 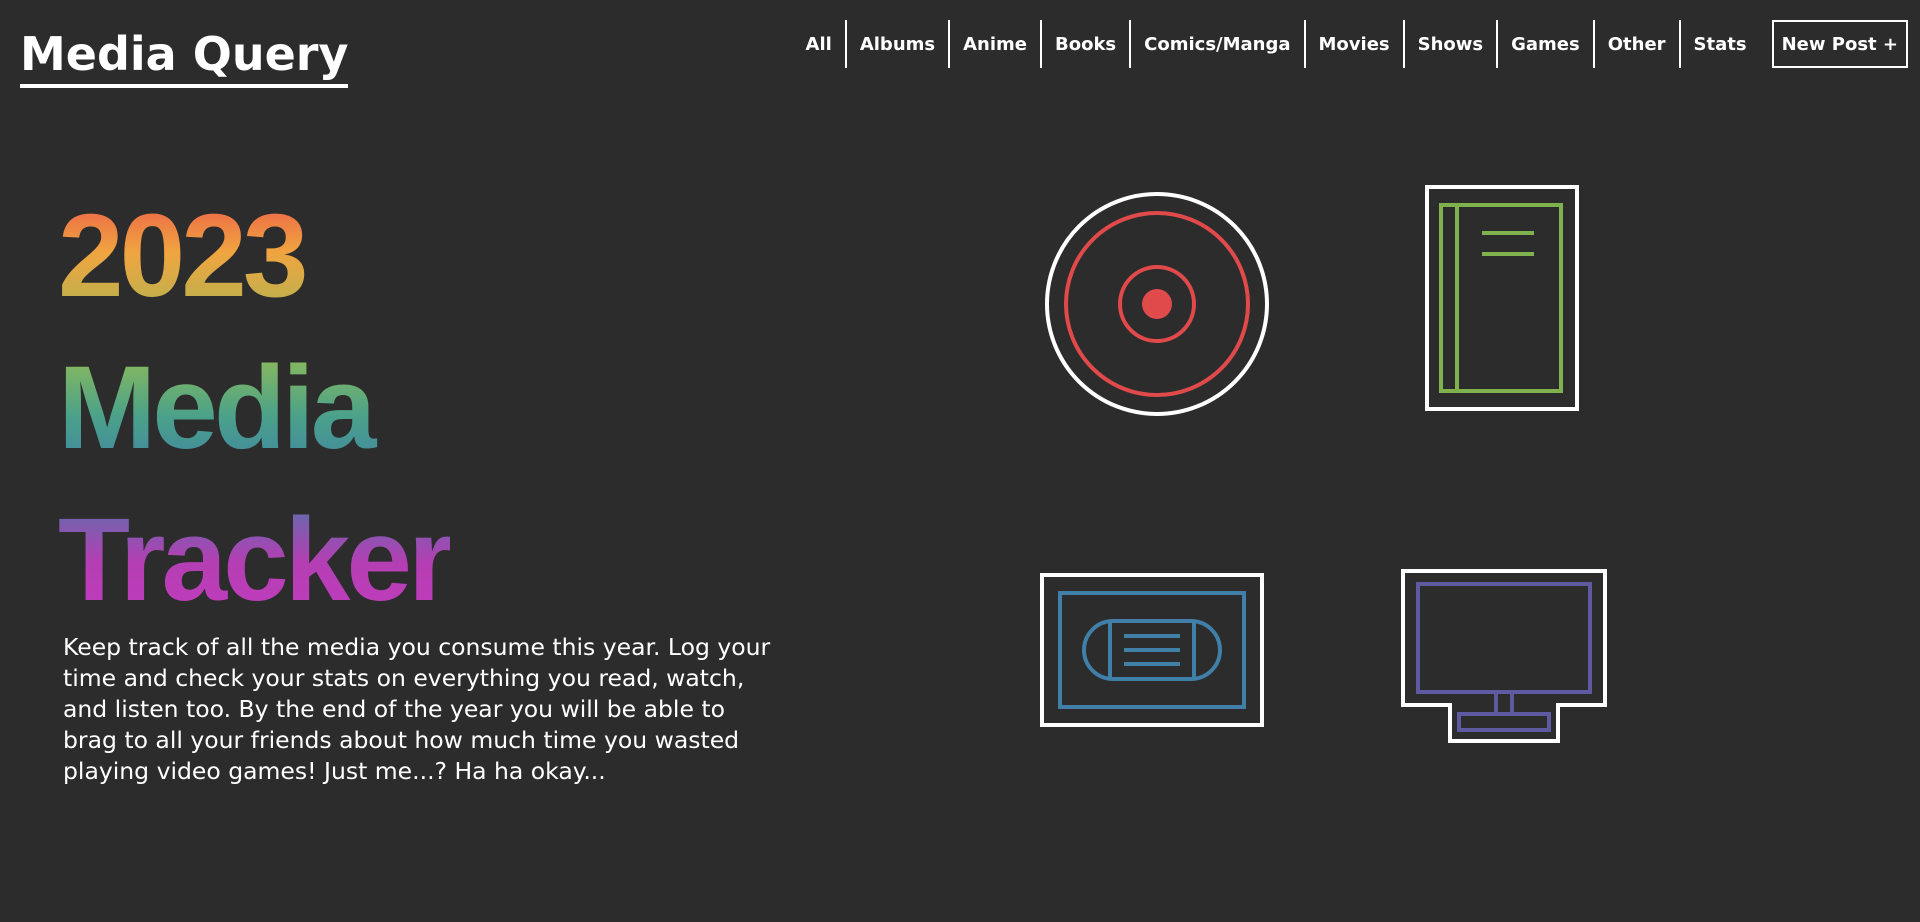 I want to click on nav-other: Other, so click(x=1635, y=44).